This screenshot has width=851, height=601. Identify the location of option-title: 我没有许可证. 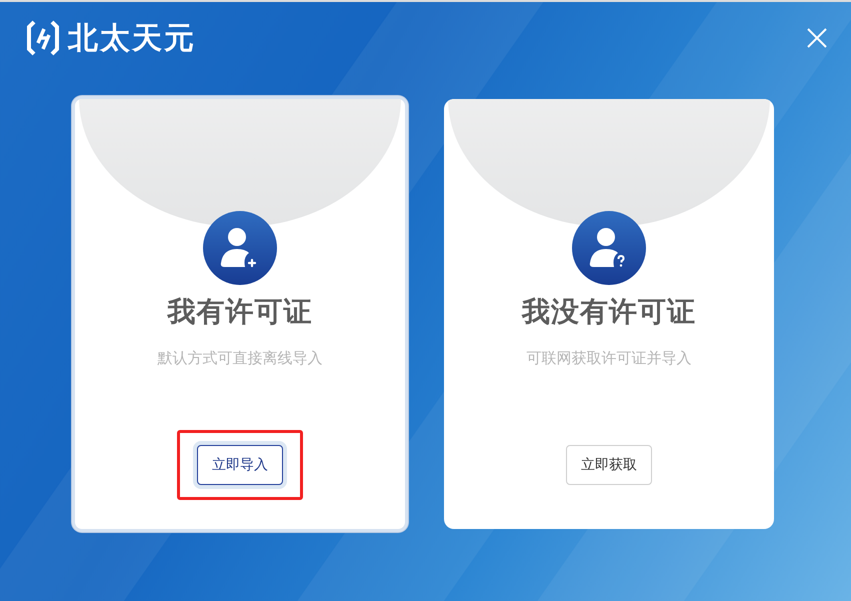
(609, 312).